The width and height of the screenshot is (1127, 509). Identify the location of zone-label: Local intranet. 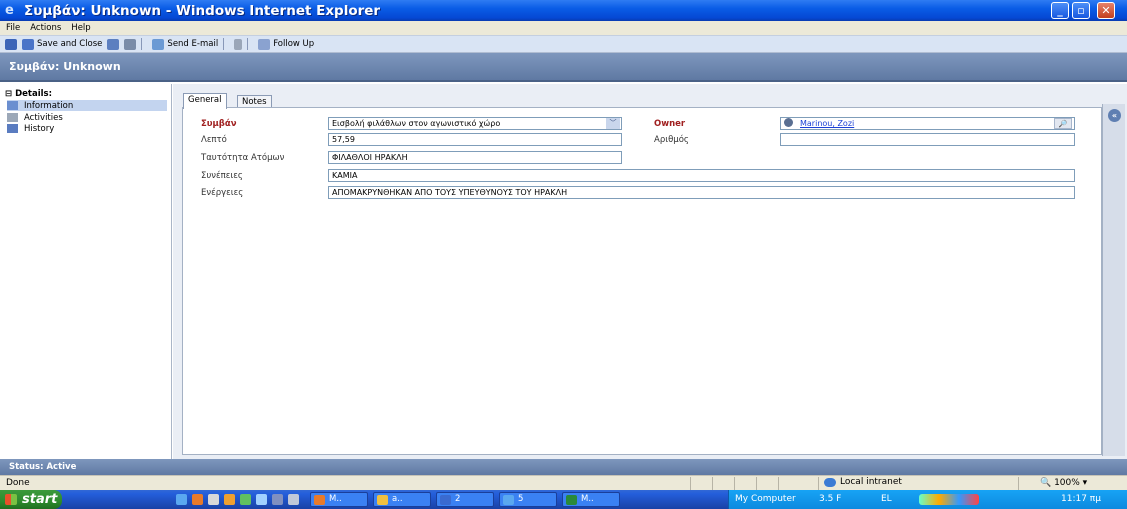
(871, 482).